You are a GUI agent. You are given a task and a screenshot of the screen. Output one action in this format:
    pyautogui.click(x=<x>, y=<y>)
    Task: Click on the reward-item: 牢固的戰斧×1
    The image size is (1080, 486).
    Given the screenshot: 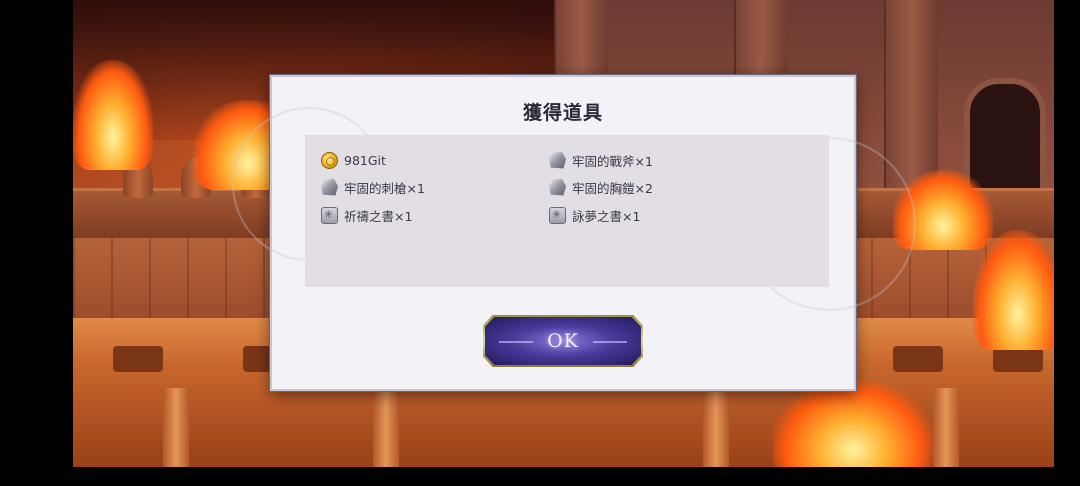 What is the action you would take?
    pyautogui.click(x=601, y=160)
    